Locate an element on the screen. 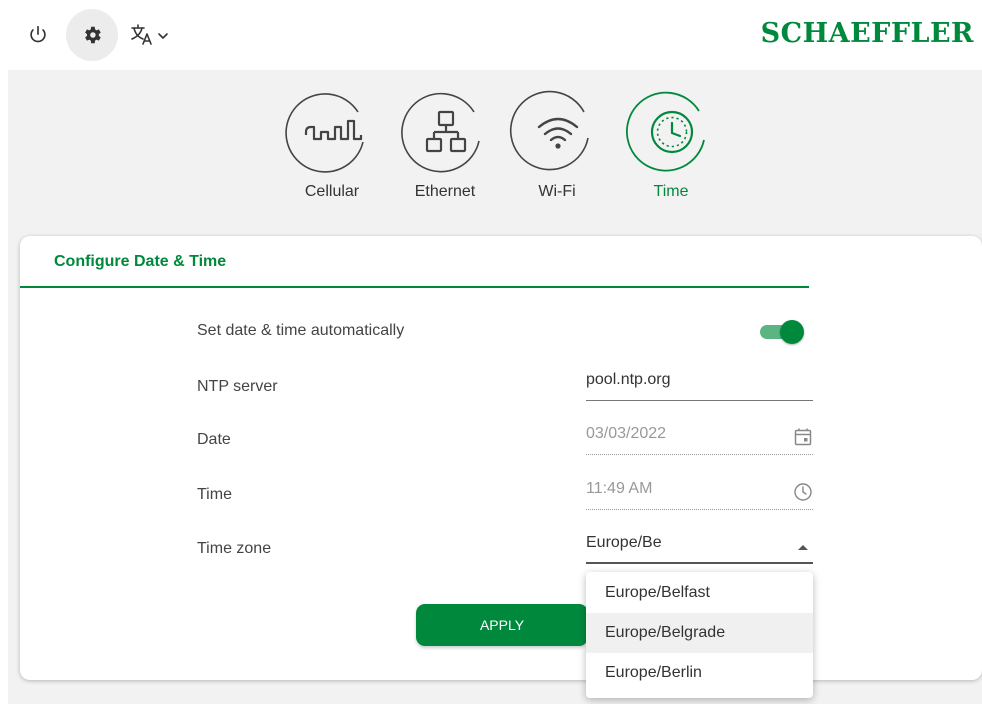 The image size is (982, 704). gear-icon is located at coordinates (92, 35).